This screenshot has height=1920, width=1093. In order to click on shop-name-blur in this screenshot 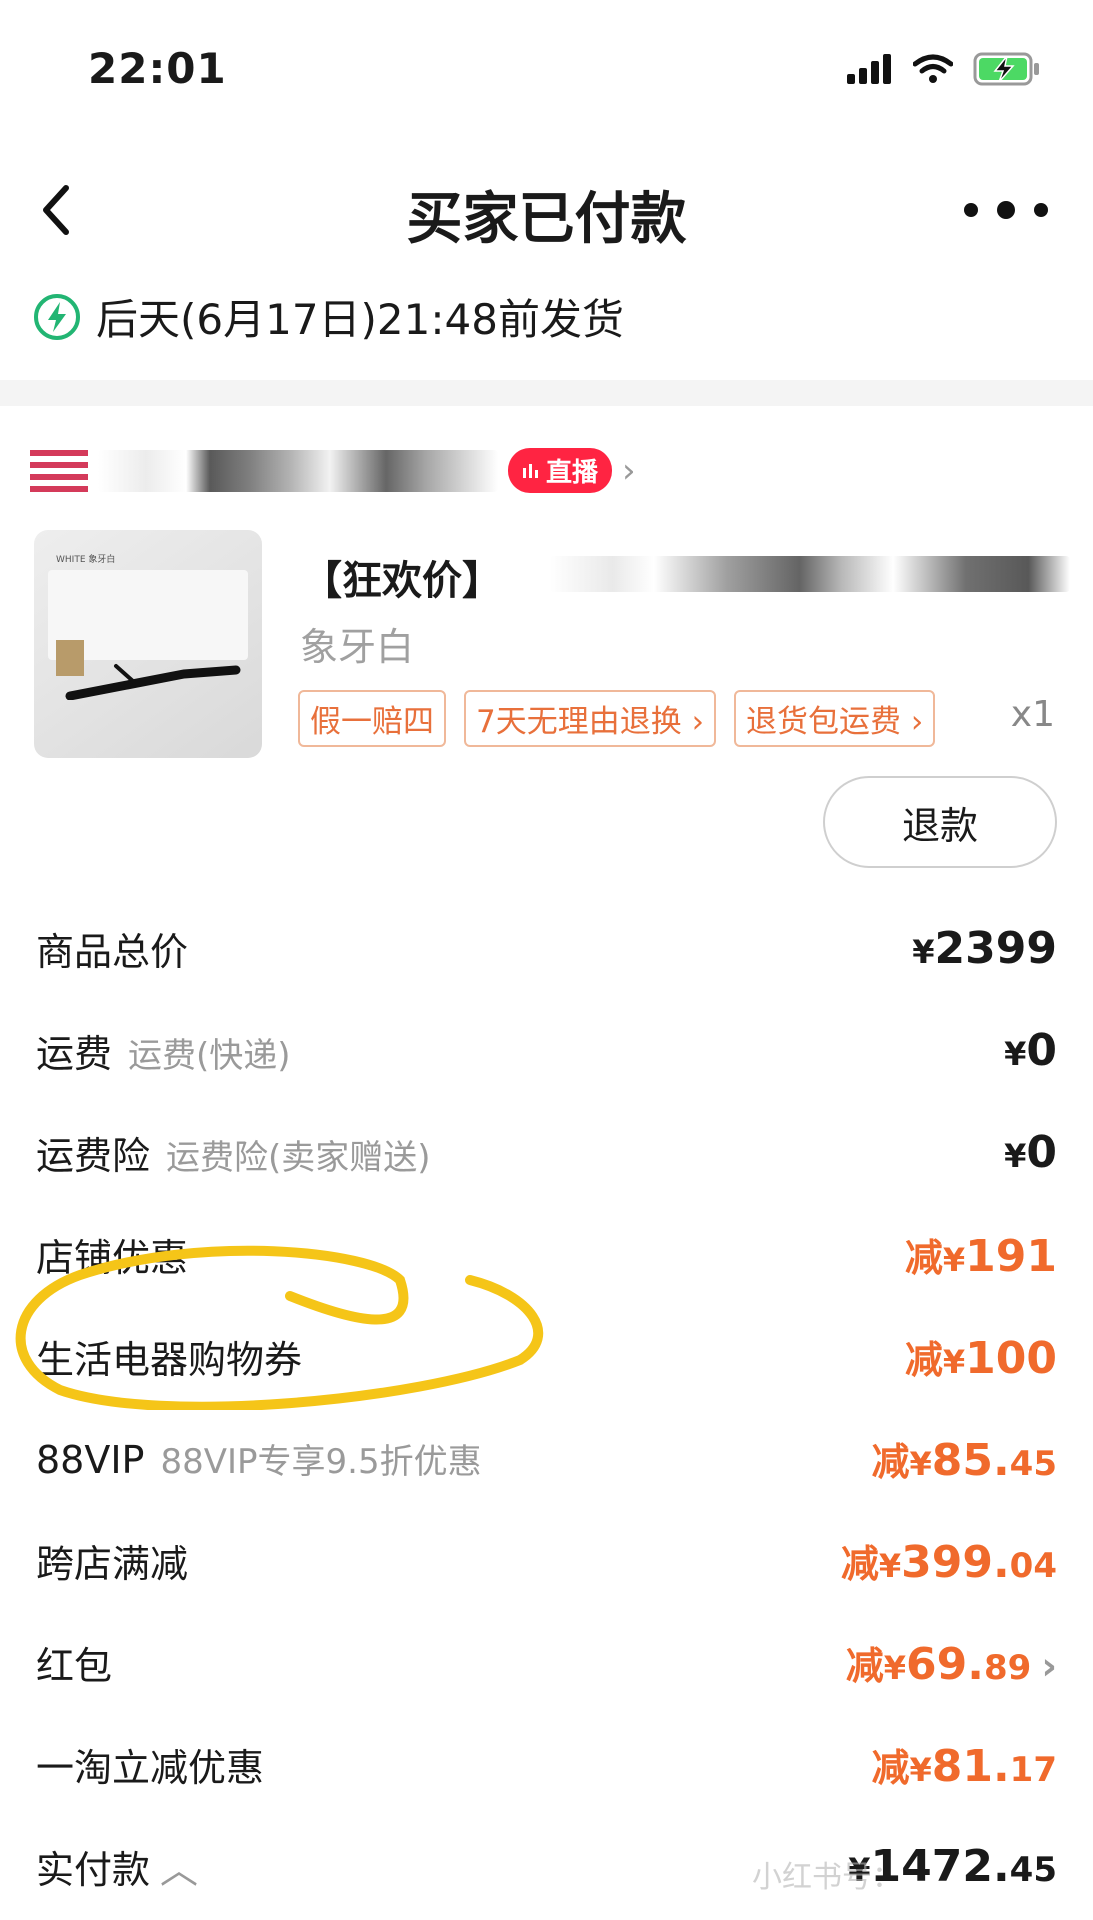, I will do `click(298, 470)`.